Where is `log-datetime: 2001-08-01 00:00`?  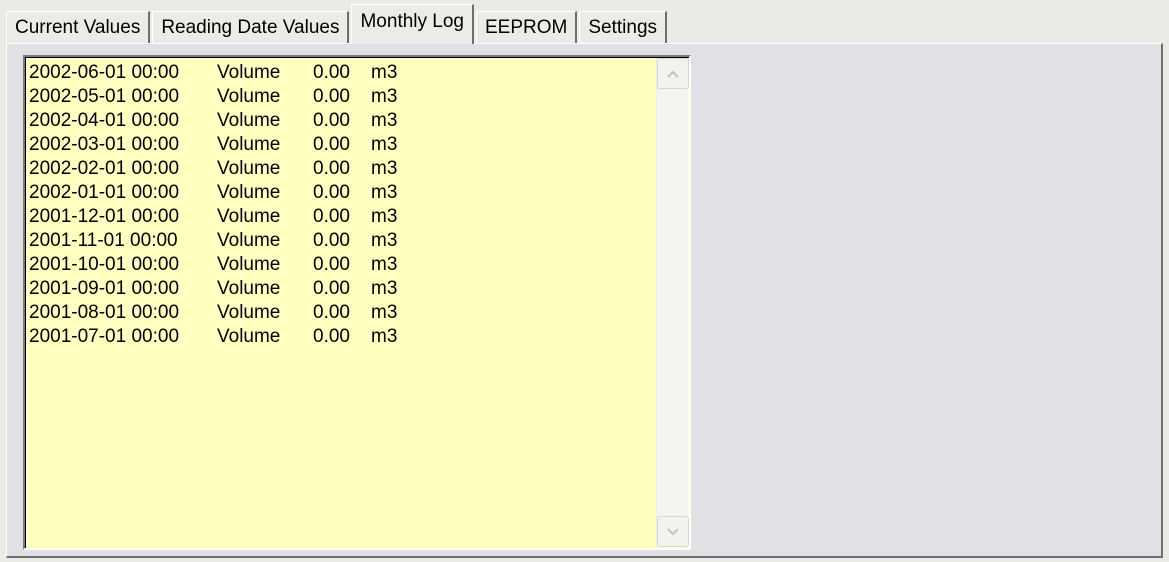 log-datetime: 2001-08-01 00:00 is located at coordinates (104, 312).